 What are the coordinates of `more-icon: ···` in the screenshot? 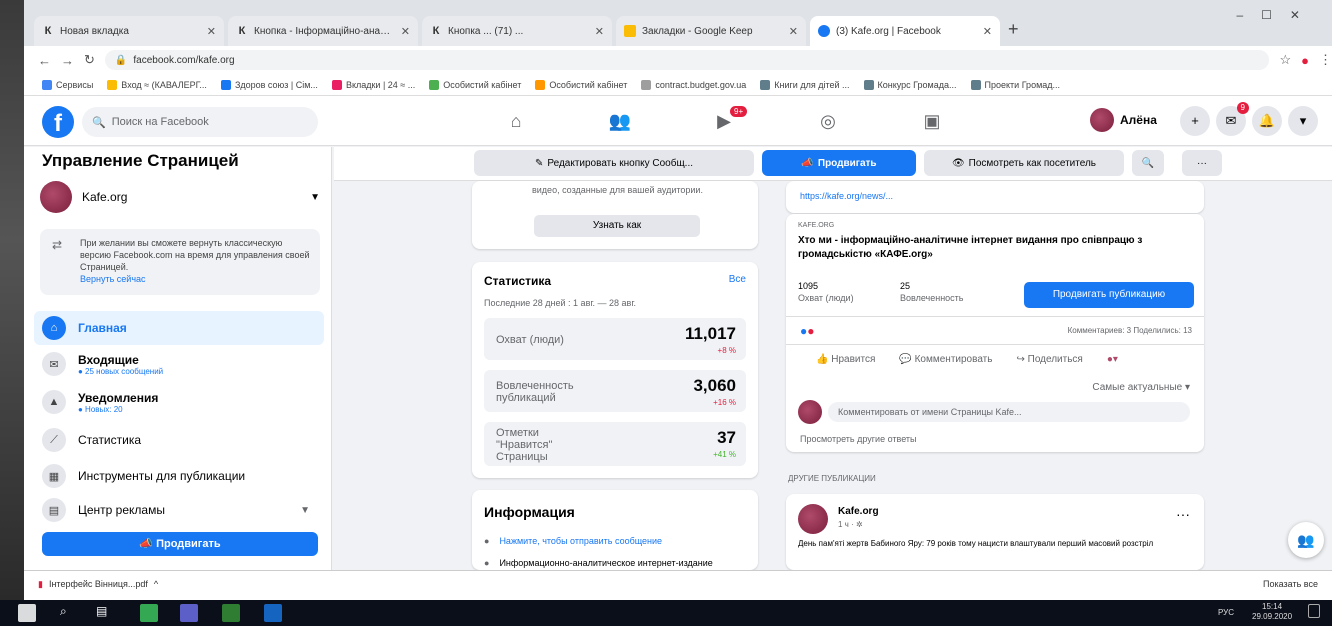 It's located at (1183, 514).